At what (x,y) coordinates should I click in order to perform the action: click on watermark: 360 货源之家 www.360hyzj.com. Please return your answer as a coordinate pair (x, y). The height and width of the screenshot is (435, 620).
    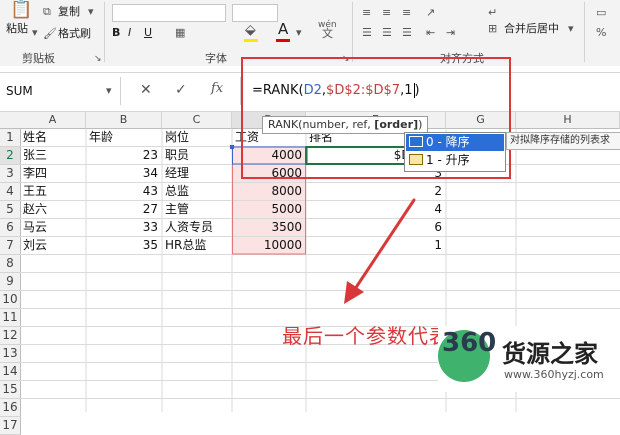
    Looking at the image, I should click on (529, 359).